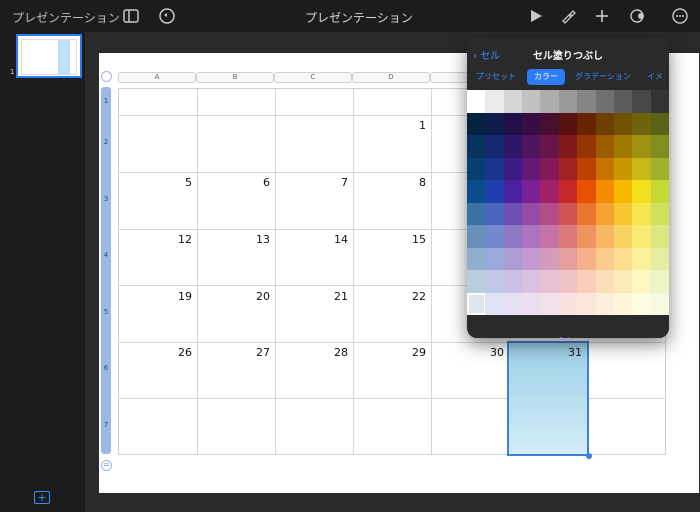 The image size is (700, 512). I want to click on add-icon, so click(602, 16).